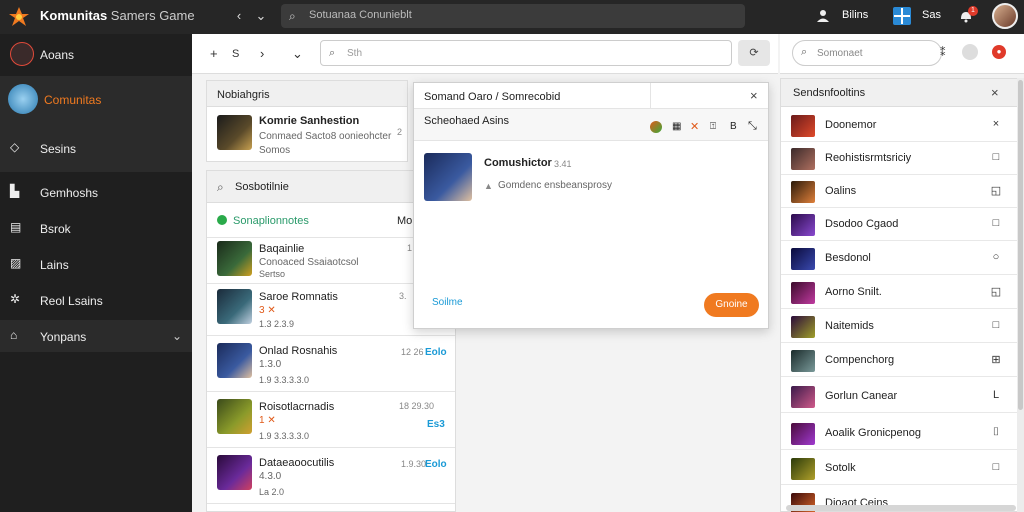  I want to click on row-action-icon: ×, so click(996, 124).